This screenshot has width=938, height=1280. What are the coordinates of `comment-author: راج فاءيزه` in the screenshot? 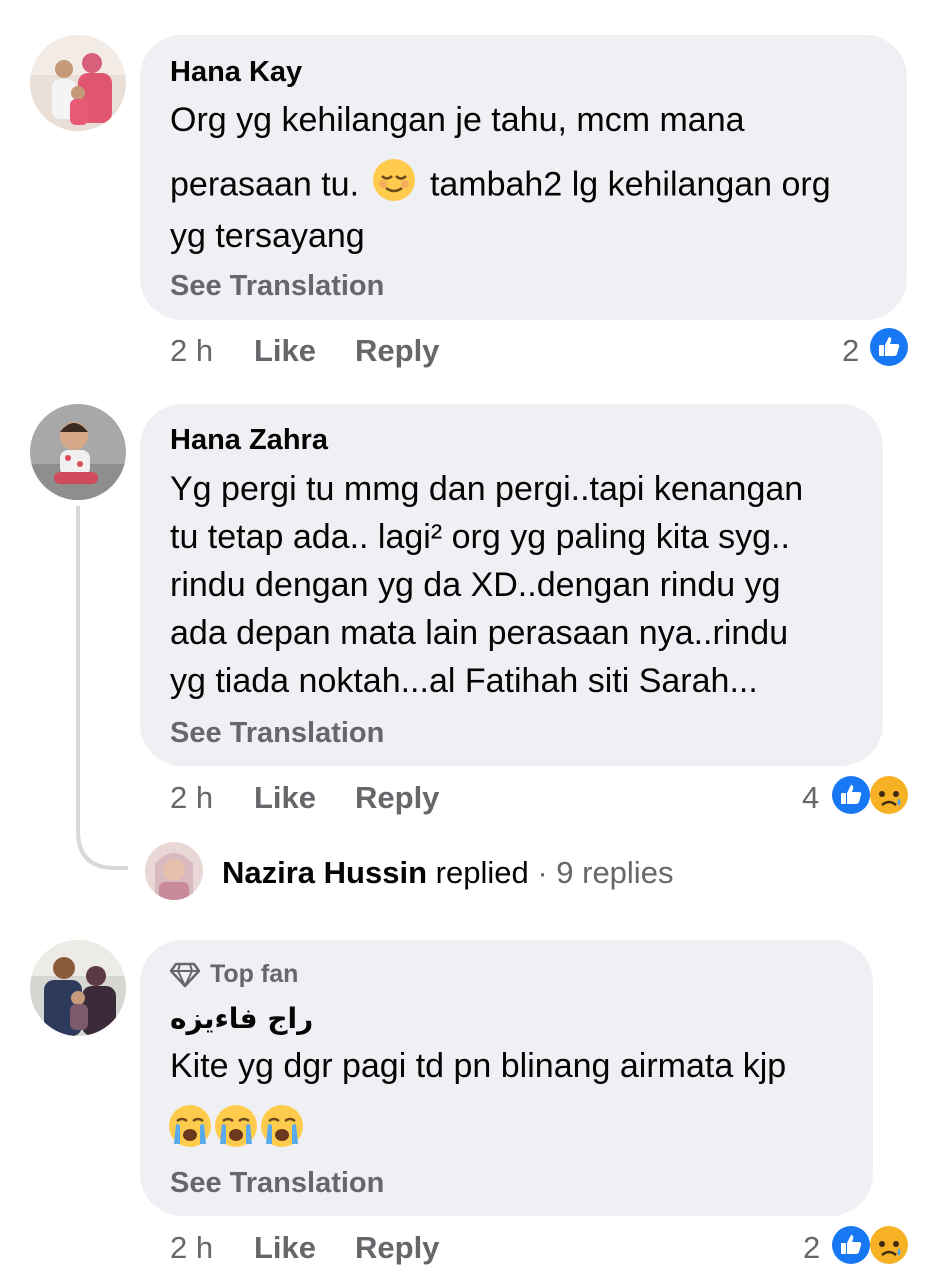 It's located at (241, 1018).